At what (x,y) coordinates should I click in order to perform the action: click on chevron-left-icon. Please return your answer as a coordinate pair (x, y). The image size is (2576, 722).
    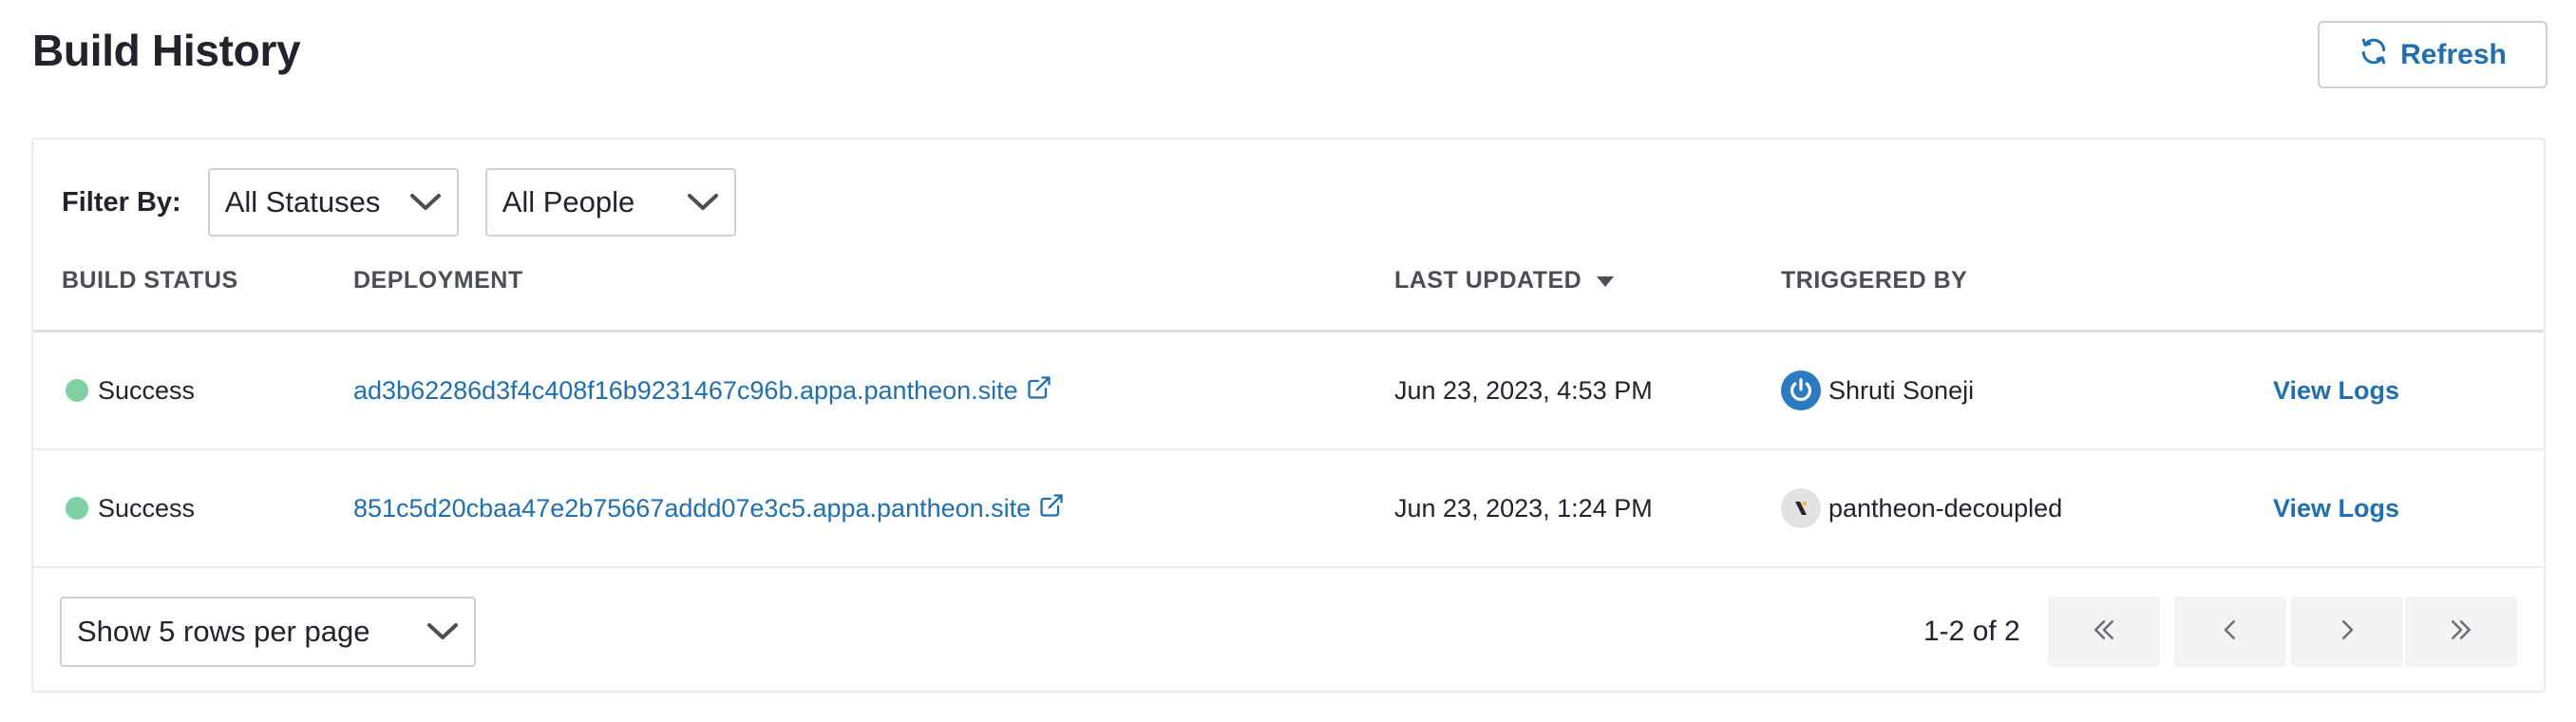
    Looking at the image, I should click on (2230, 632).